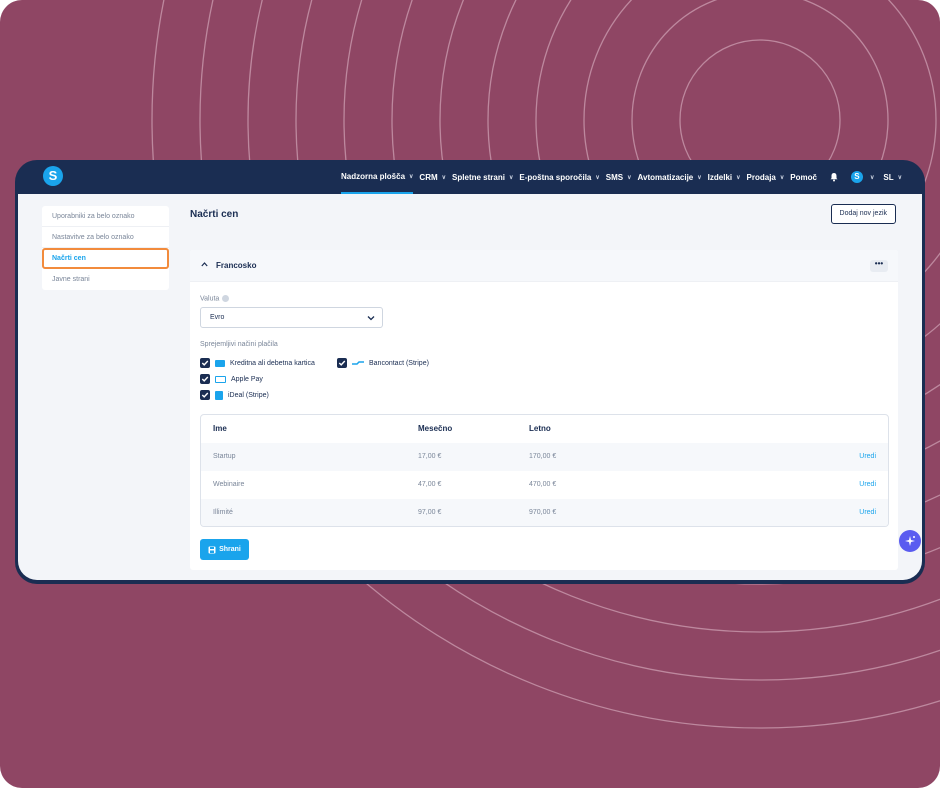  Describe the element at coordinates (879, 266) in the screenshot. I see `more-options-button: •••` at that location.